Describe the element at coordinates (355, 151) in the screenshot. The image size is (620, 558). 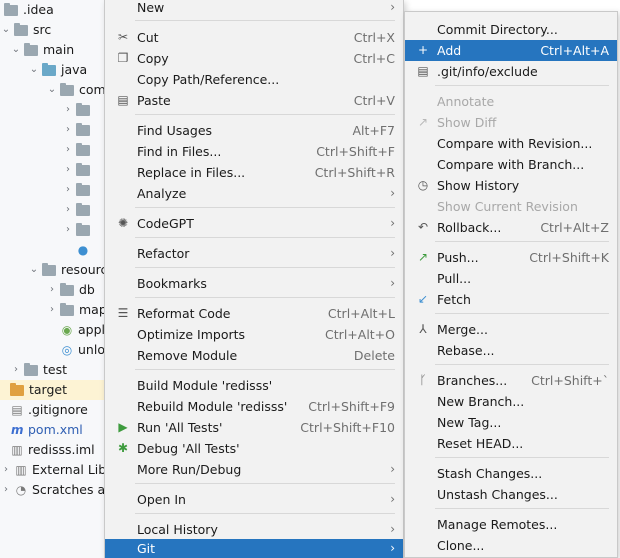
I see `shortcut: Ctrl+Shift+F` at that location.